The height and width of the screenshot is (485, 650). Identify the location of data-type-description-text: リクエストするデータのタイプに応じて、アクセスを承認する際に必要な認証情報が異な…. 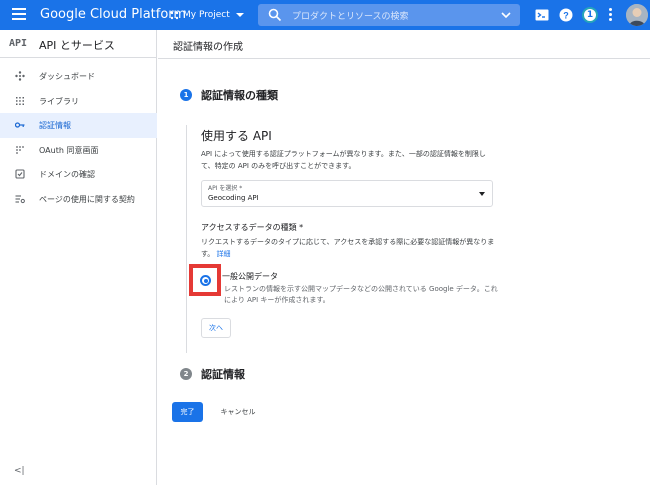
(348, 248).